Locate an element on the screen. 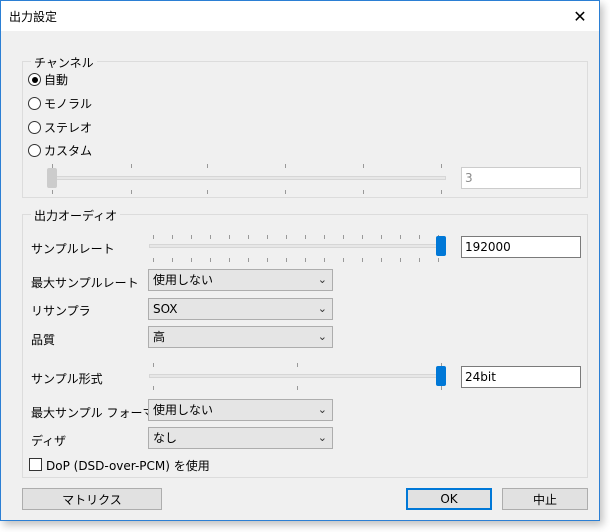 Image resolution: width=610 pixels, height=532 pixels. sample-rate-slider-thumb is located at coordinates (441, 246).